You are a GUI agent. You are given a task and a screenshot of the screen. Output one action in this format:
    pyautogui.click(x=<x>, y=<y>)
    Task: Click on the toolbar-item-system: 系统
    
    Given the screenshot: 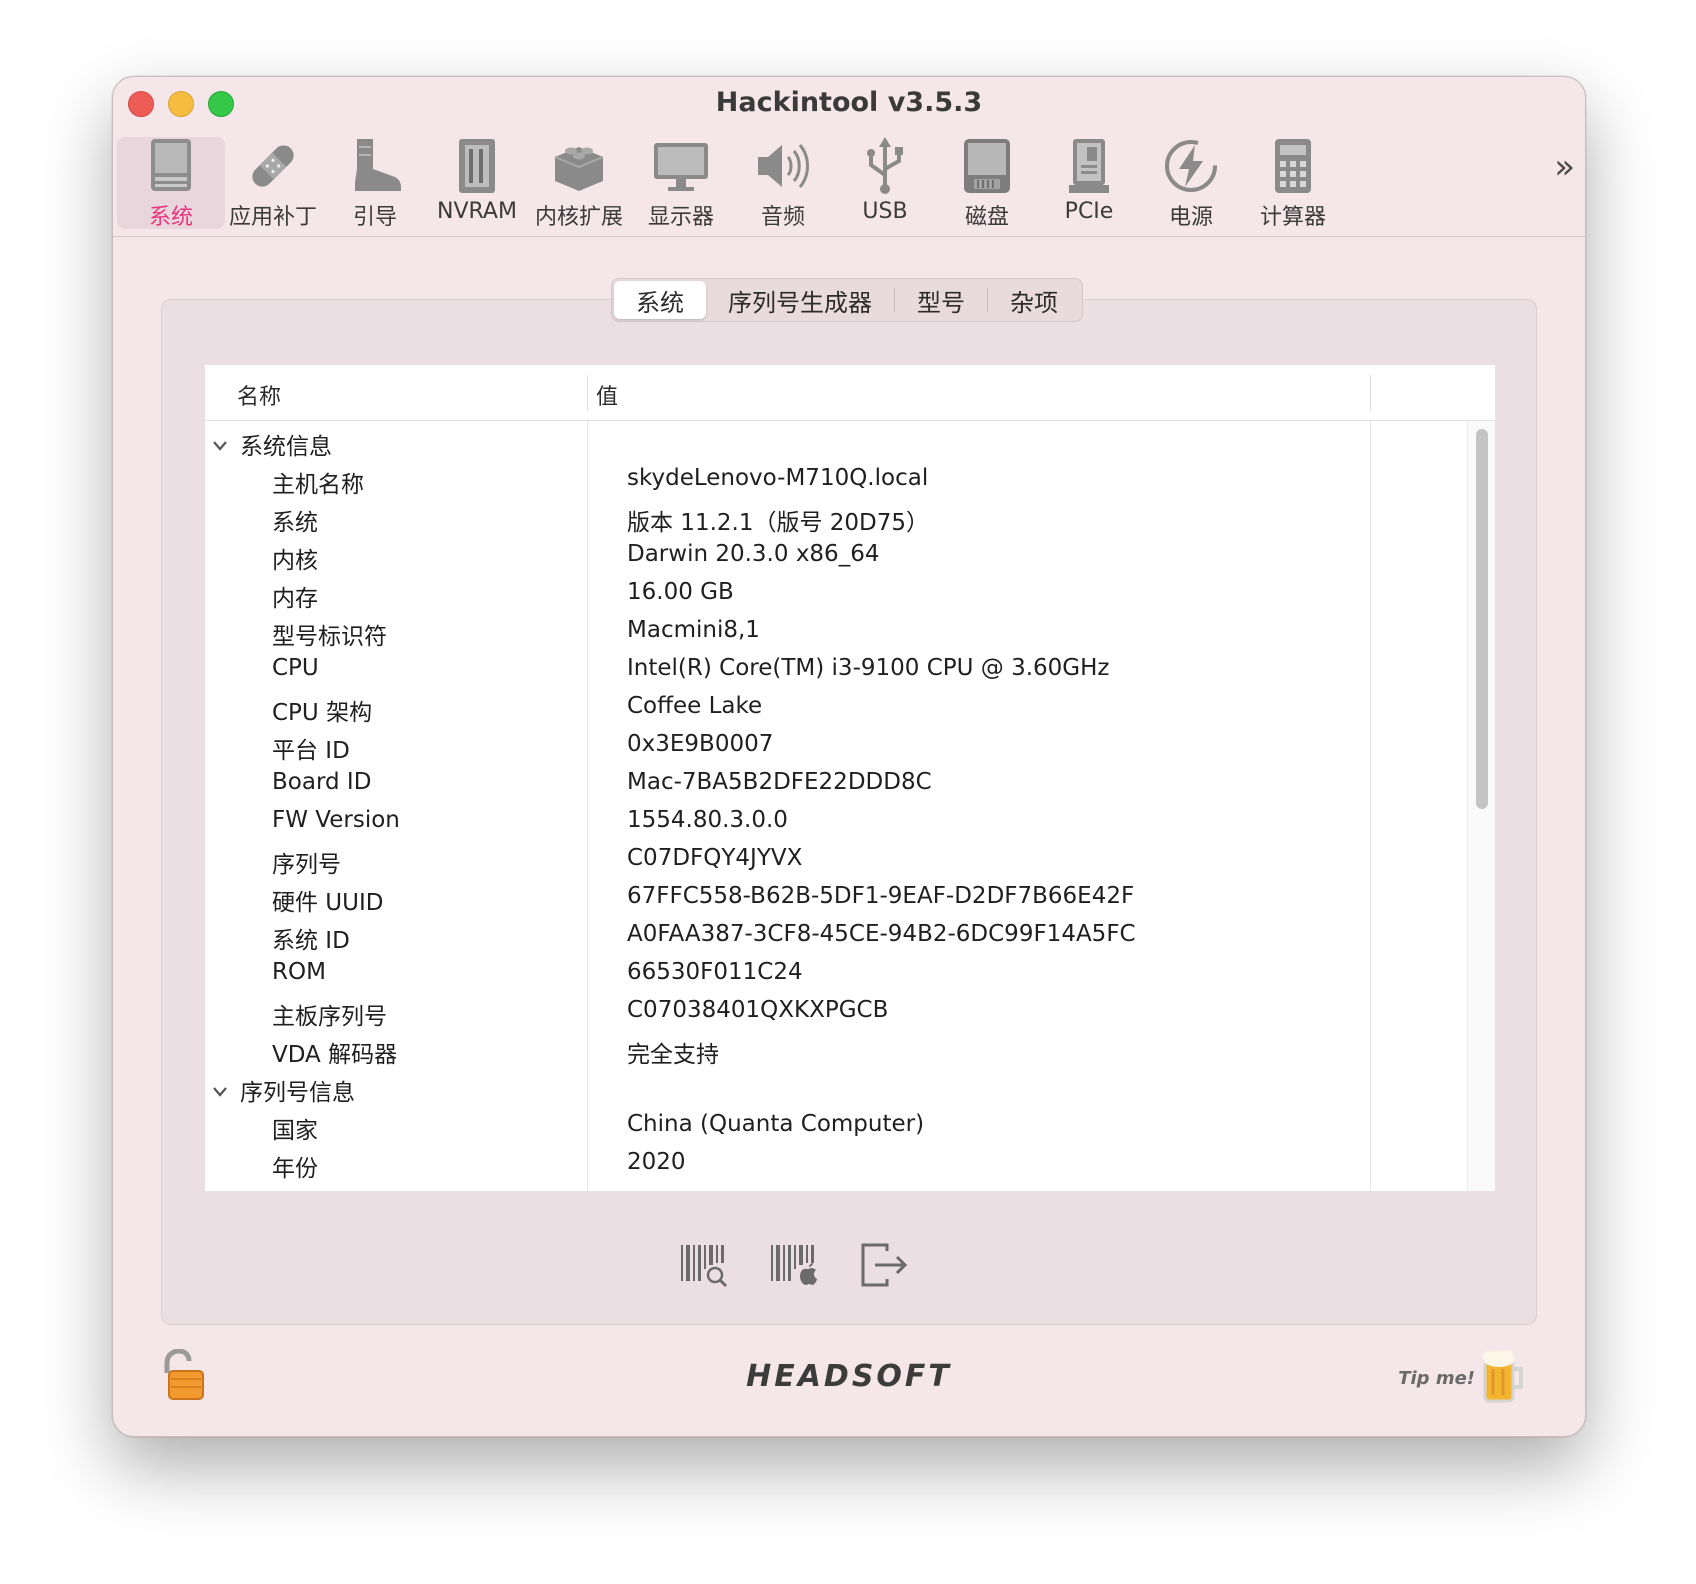 What is the action you would take?
    pyautogui.click(x=171, y=183)
    